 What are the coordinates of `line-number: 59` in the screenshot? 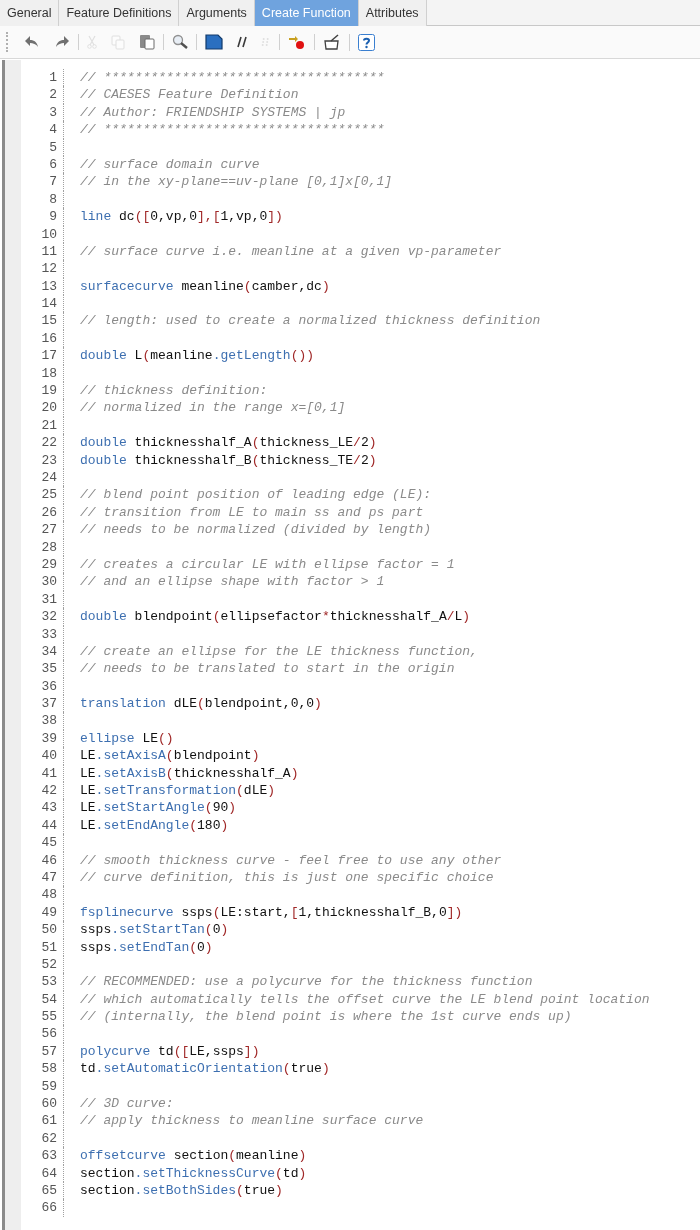 It's located at (49, 1086).